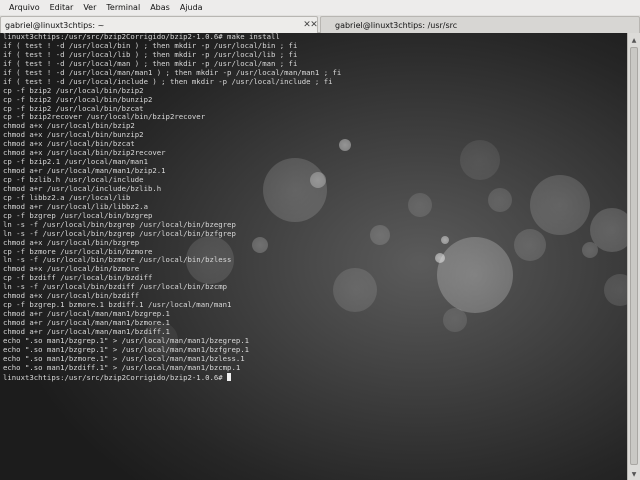 The height and width of the screenshot is (480, 640). Describe the element at coordinates (160, 7) in the screenshot. I see `menu-abas: Abas` at that location.